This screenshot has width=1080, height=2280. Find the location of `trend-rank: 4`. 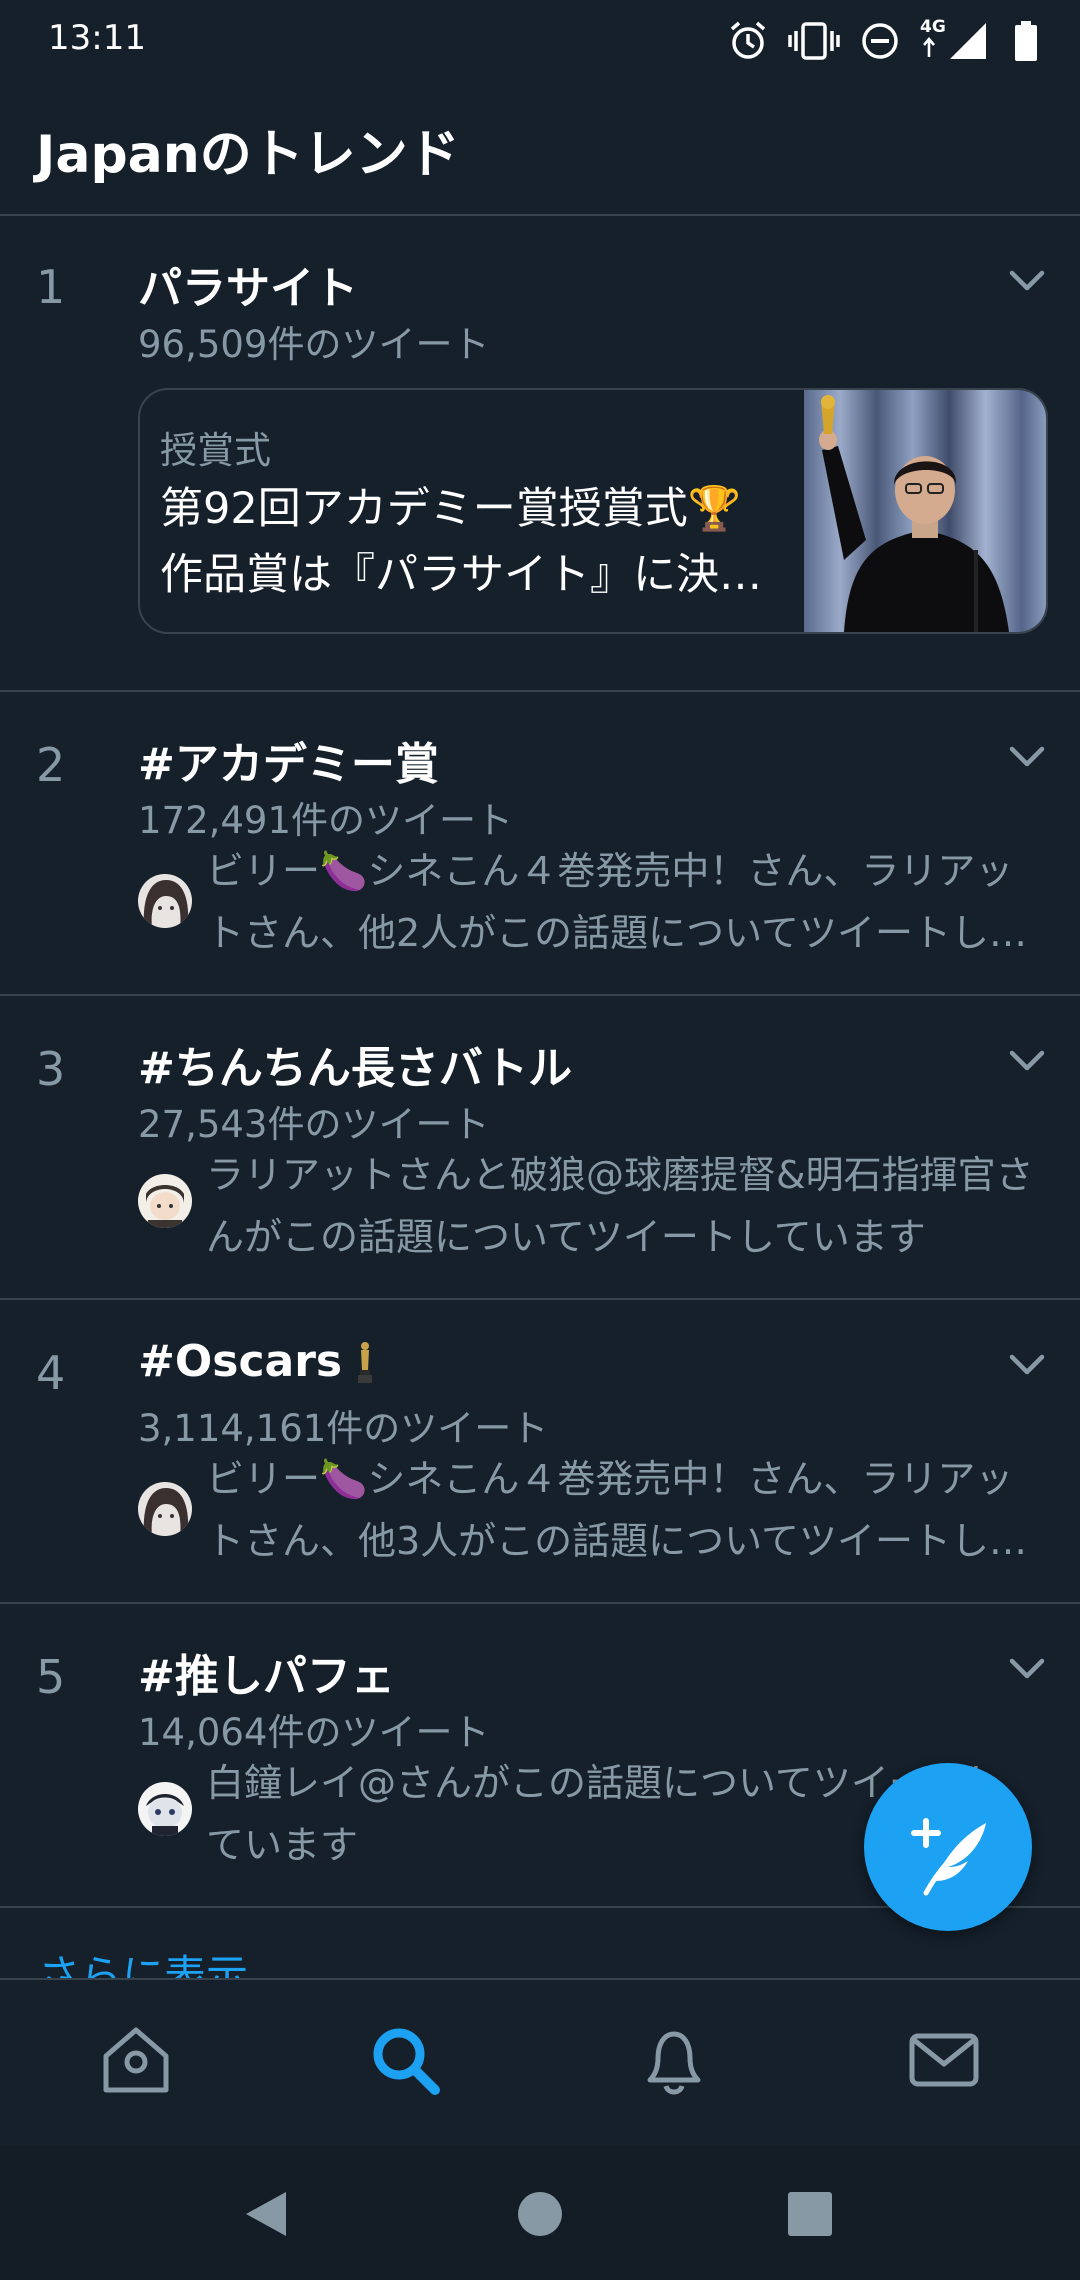

trend-rank: 4 is located at coordinates (51, 1373).